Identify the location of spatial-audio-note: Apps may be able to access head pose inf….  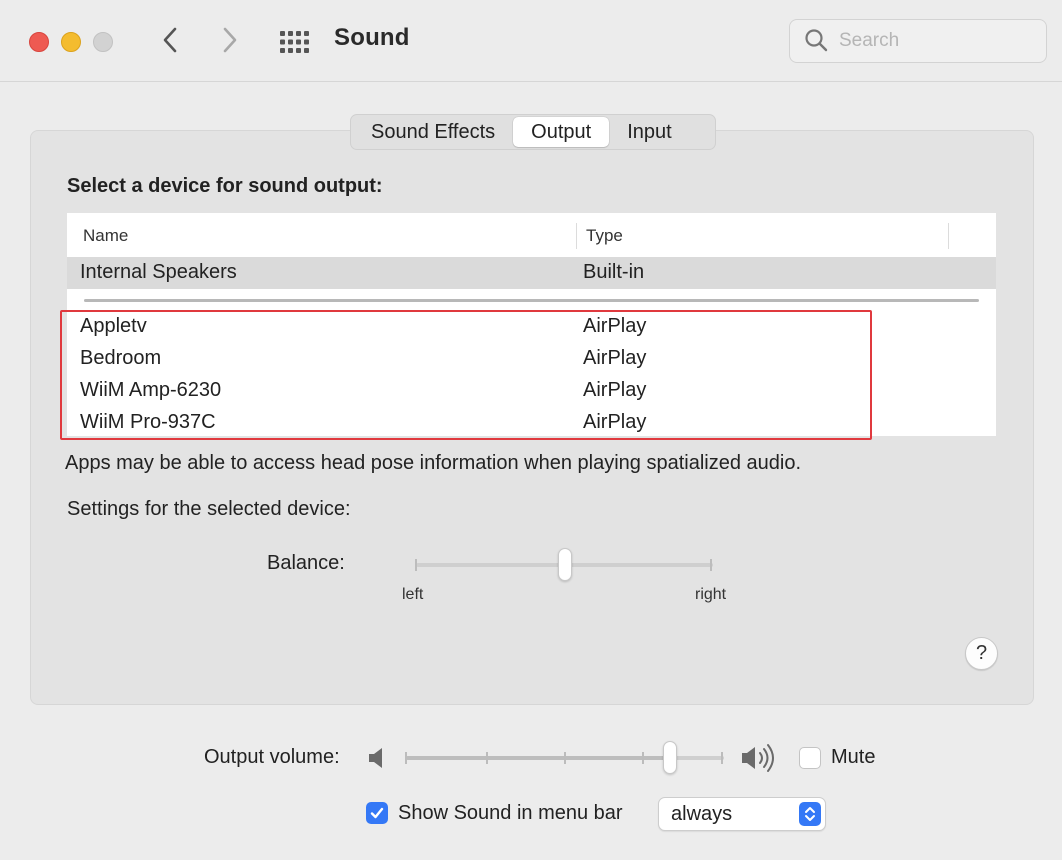
(433, 463).